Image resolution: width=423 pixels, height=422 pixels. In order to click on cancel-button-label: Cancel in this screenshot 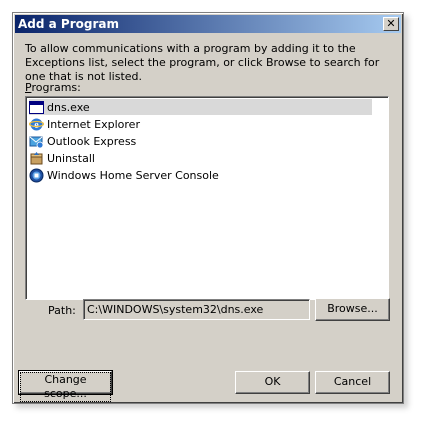, I will do `click(352, 381)`.